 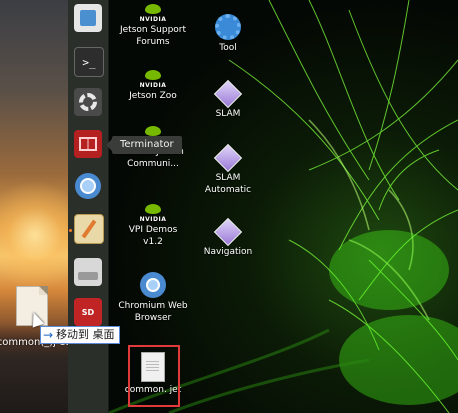 I want to click on drive-icon, so click(x=88, y=272).